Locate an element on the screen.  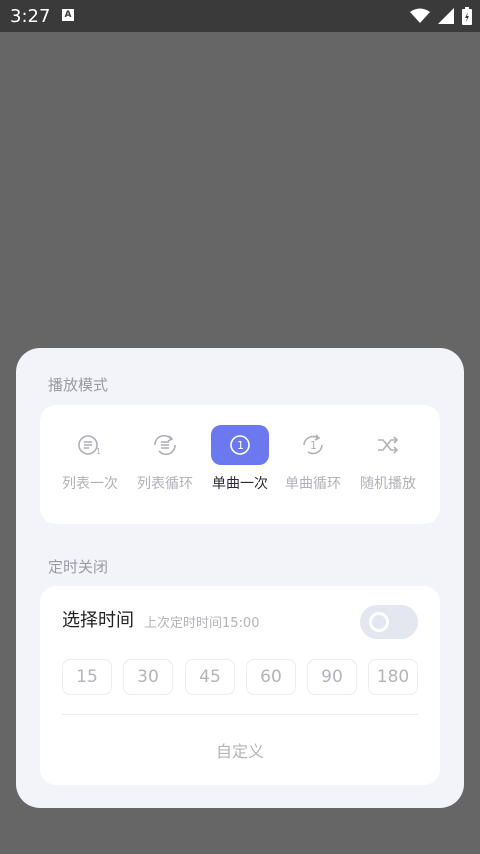
play-mode-card: 1 列表一次 列表循环 1 单曲一次 1 单曲循环 随机播放 is located at coordinates (240, 464).